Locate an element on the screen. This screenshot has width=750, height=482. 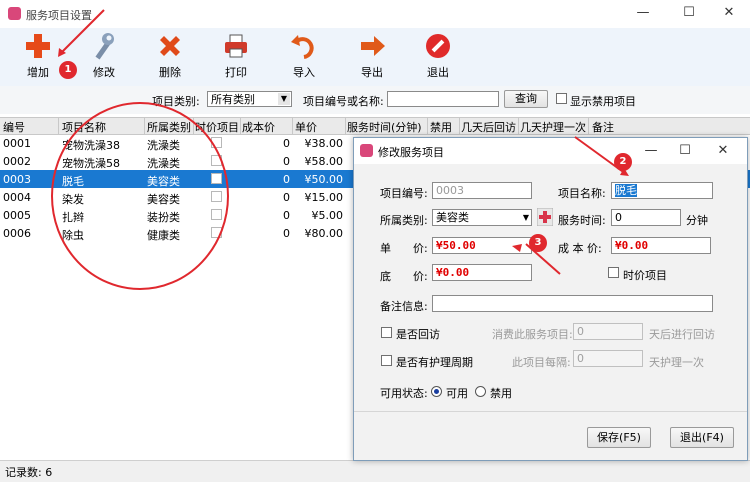
exit-button: 退出 is located at coordinates (438, 57).